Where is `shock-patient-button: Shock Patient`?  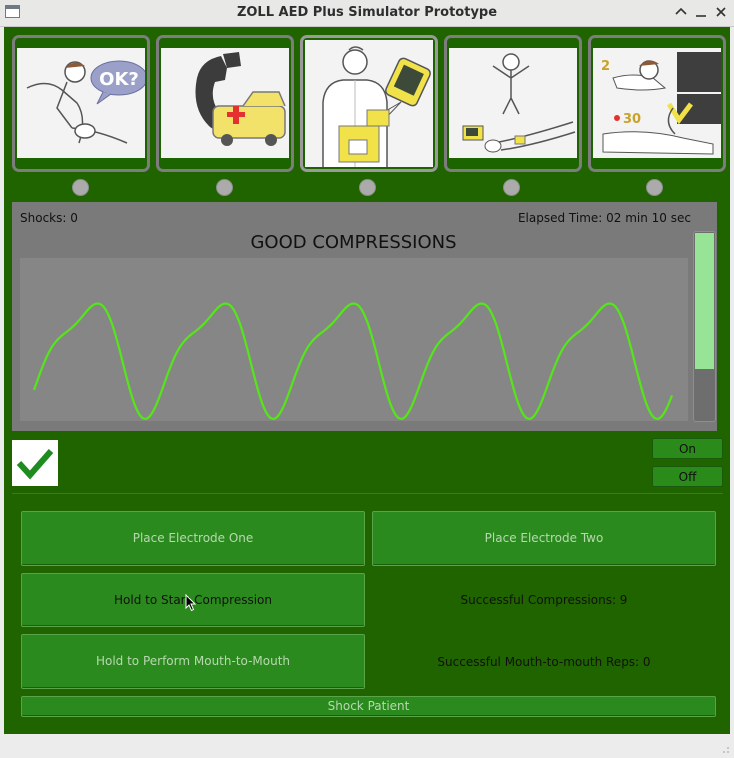 shock-patient-button: Shock Patient is located at coordinates (368, 706).